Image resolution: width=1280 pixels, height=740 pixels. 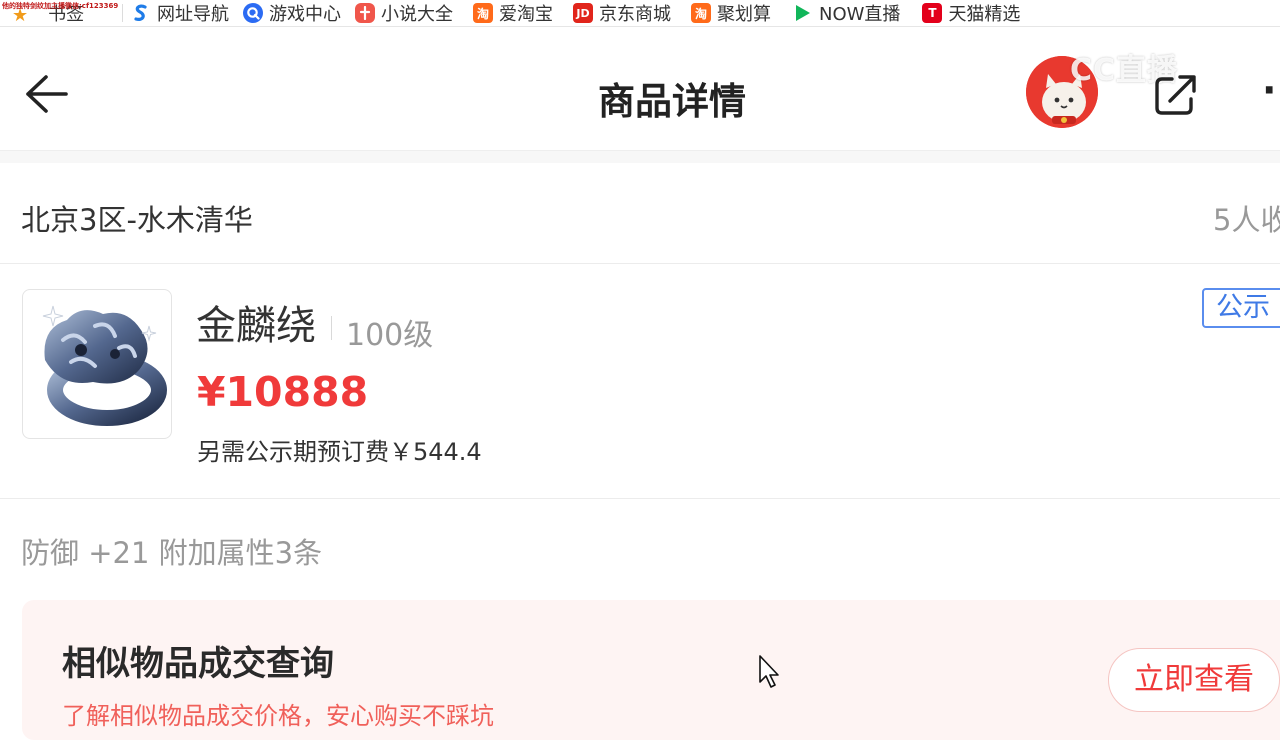 I want to click on bookmark-label: 网址导航, so click(x=193, y=14).